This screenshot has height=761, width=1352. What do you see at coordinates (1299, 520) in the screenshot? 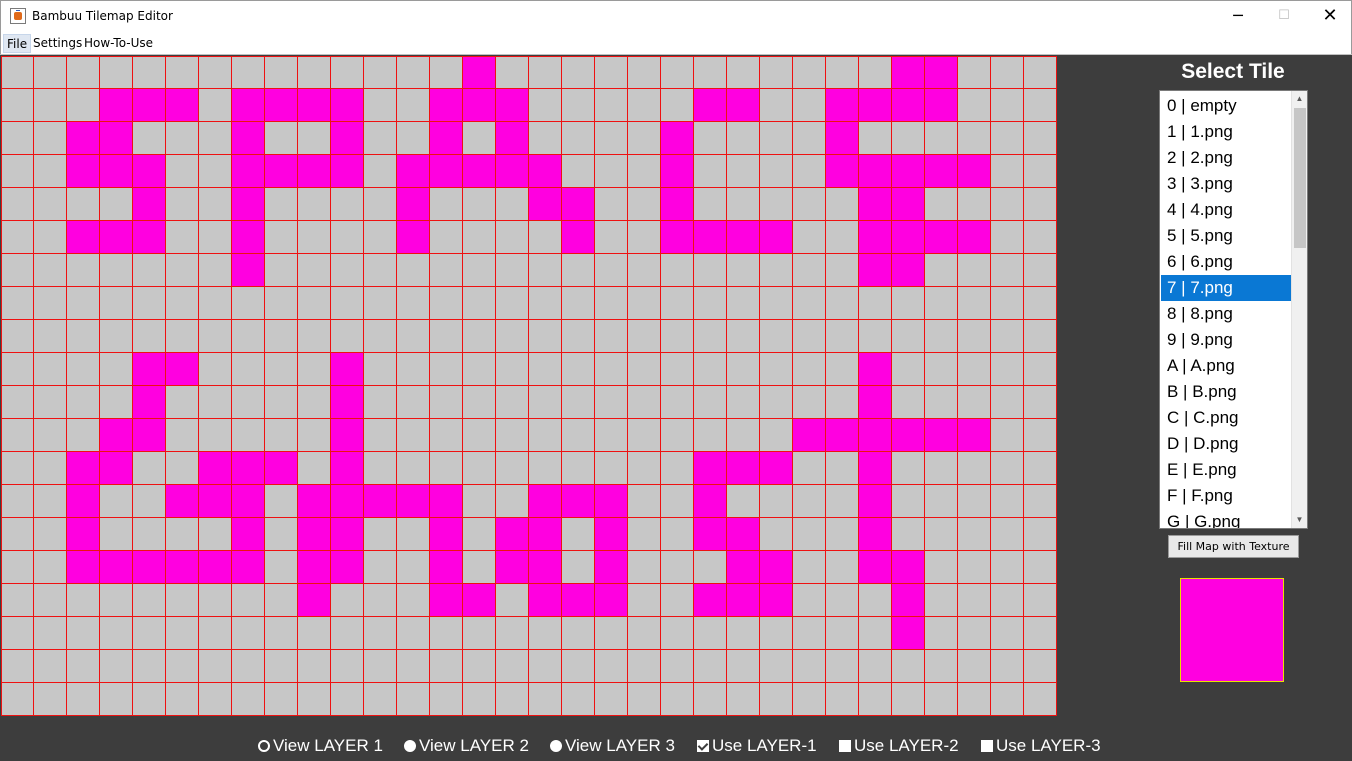
I see `scroll-down-icon: ▼` at bounding box center [1299, 520].